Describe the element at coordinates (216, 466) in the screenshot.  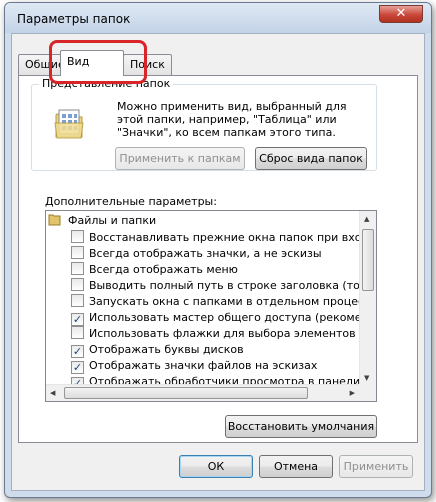
I see `ok-button: ОК` at that location.